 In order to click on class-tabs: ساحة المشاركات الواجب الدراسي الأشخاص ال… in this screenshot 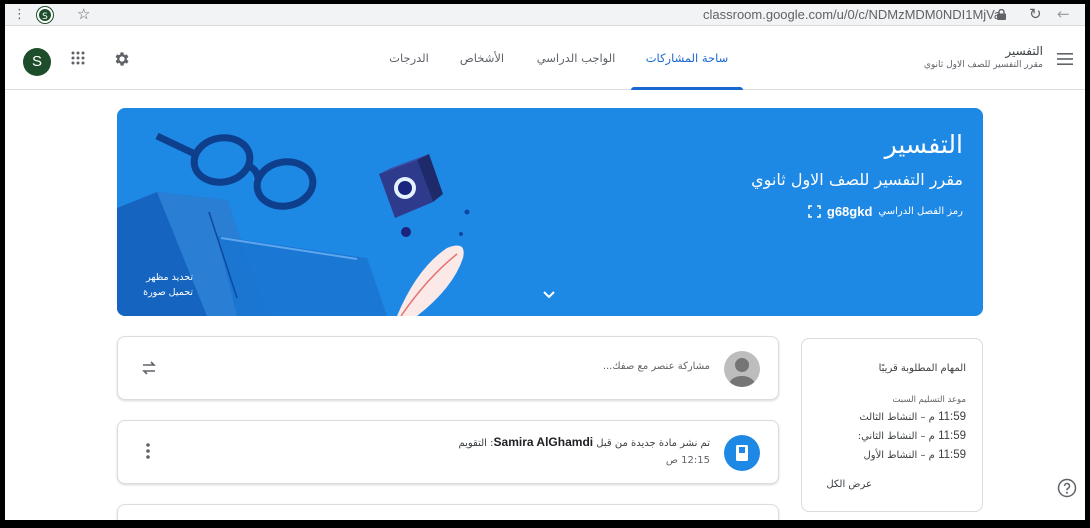, I will do `click(559, 58)`.